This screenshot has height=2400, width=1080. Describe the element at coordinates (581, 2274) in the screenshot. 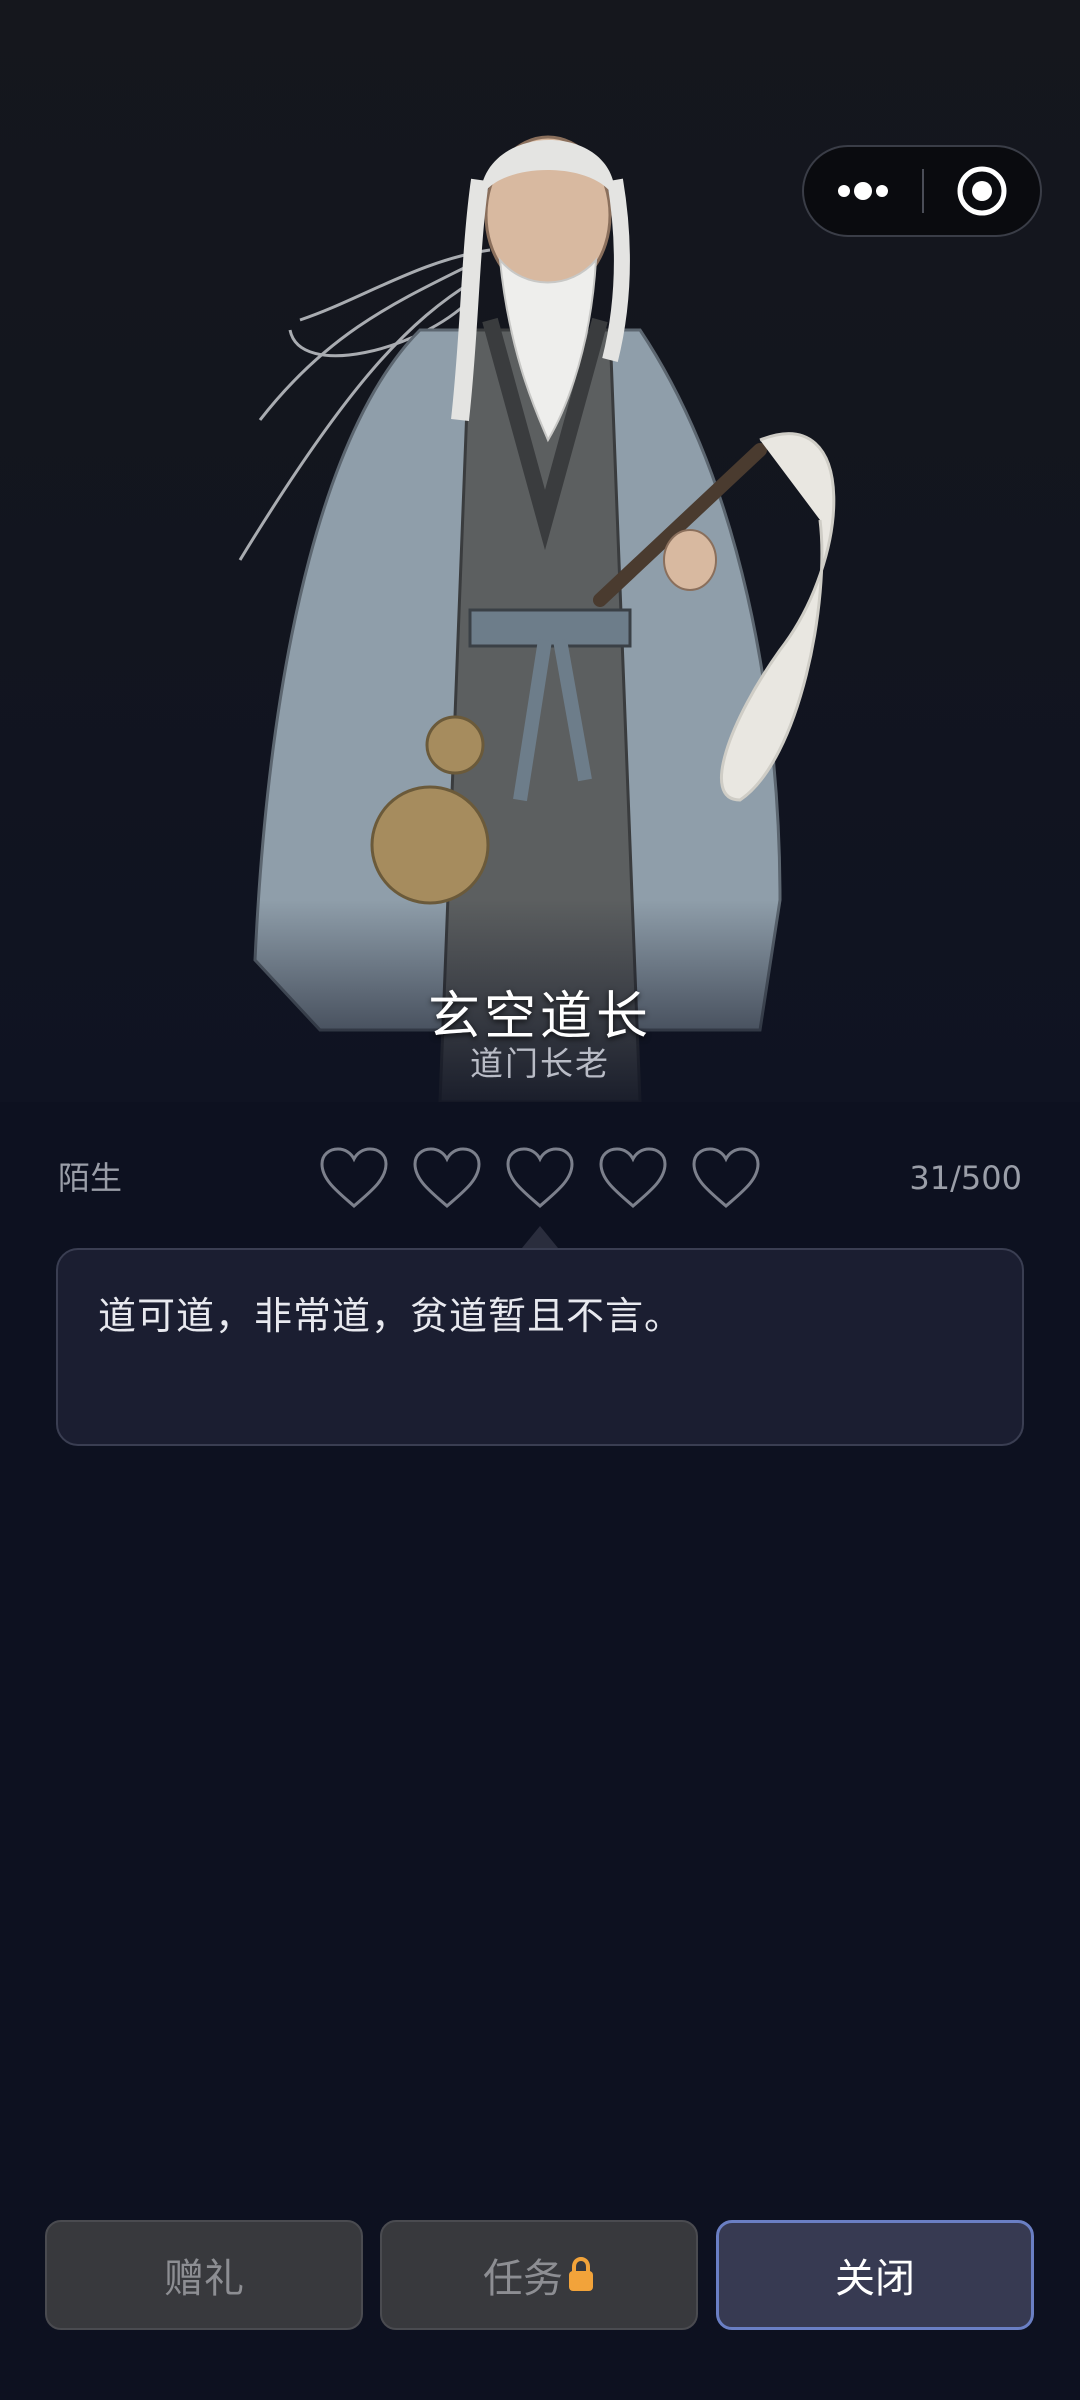

I see `lock-icon` at that location.